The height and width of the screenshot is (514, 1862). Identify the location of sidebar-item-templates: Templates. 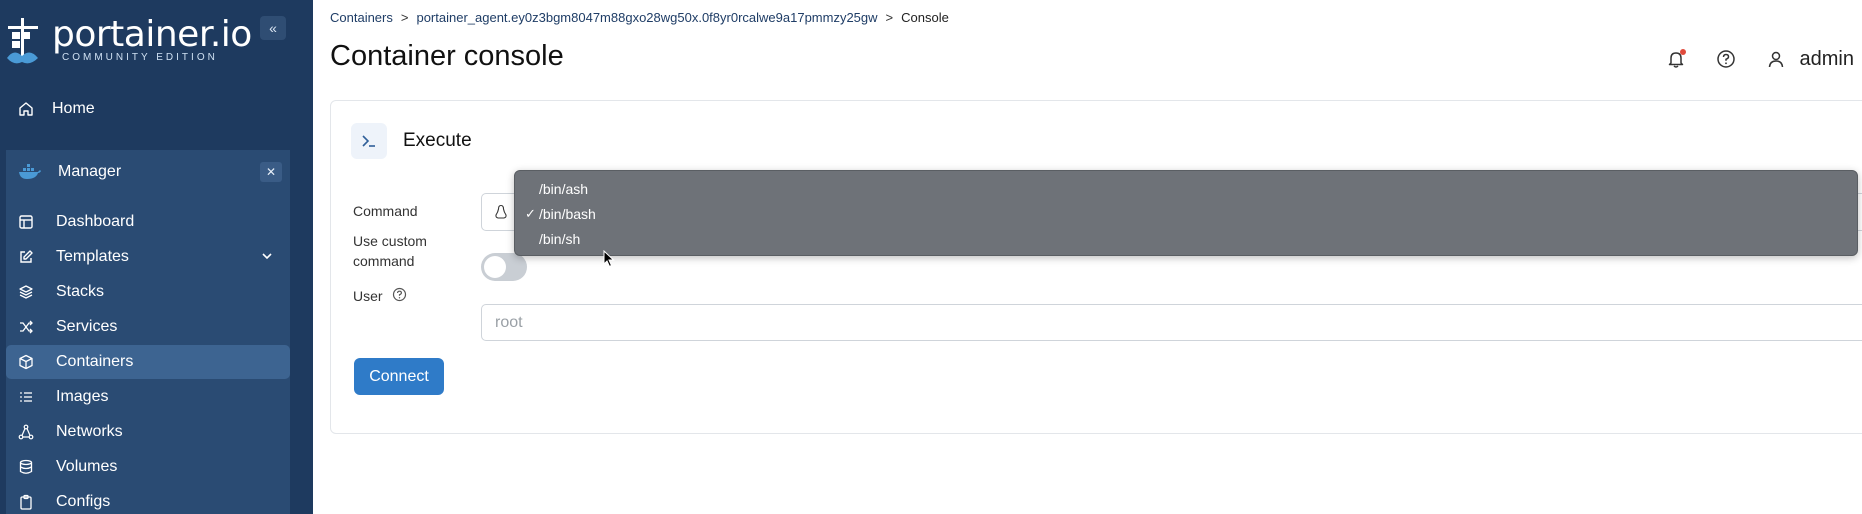
(148, 257).